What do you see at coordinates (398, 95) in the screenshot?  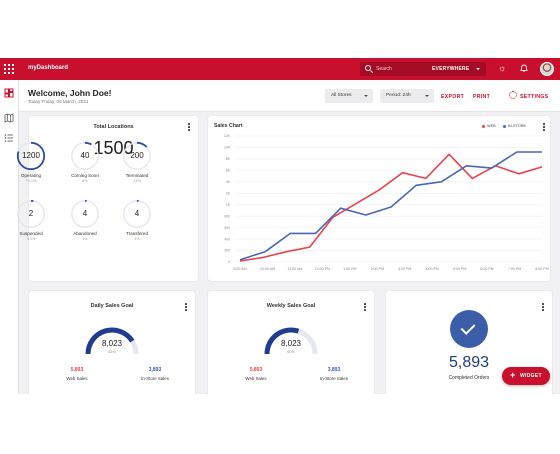 I see `period-filter-value: Period: 24h` at bounding box center [398, 95].